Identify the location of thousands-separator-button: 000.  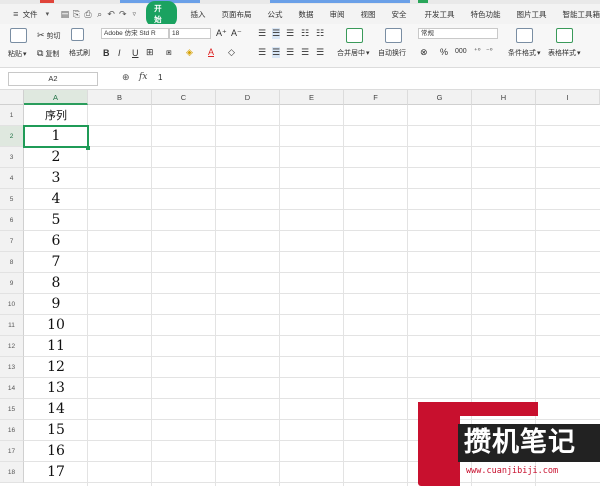
(461, 51).